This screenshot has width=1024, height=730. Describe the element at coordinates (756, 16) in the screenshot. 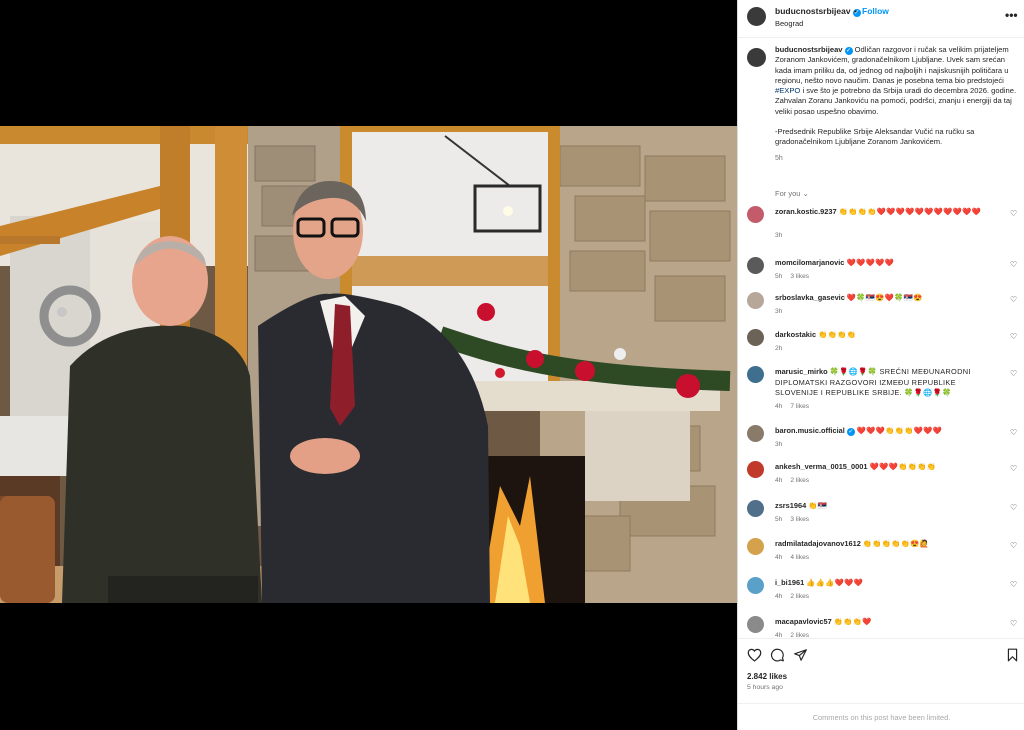

I see `author-avatar` at that location.